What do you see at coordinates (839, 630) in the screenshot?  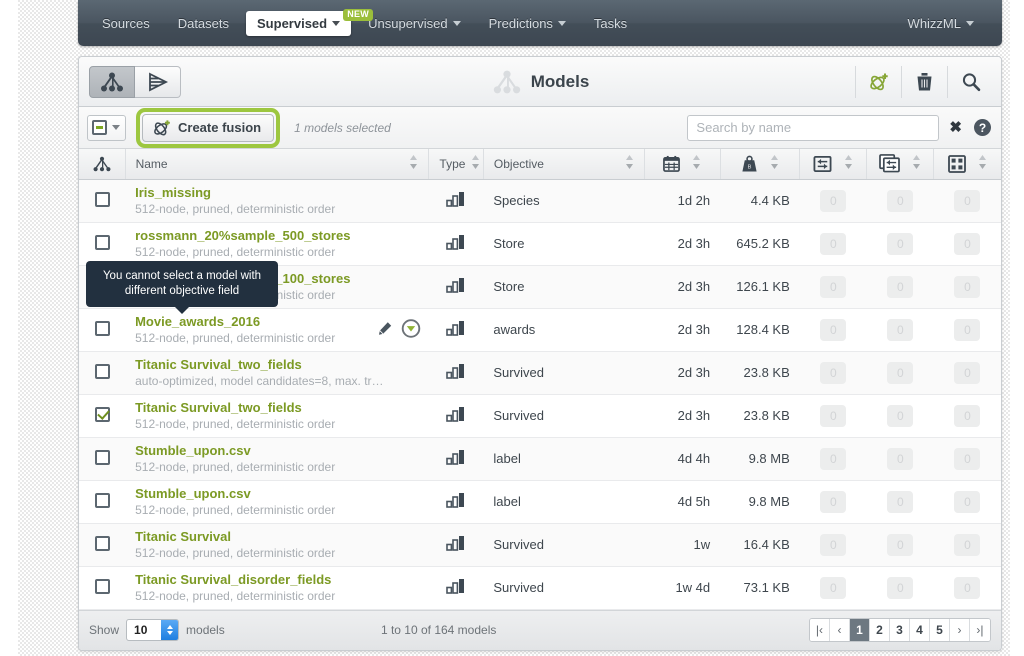 I see `pager-prev: ‹` at bounding box center [839, 630].